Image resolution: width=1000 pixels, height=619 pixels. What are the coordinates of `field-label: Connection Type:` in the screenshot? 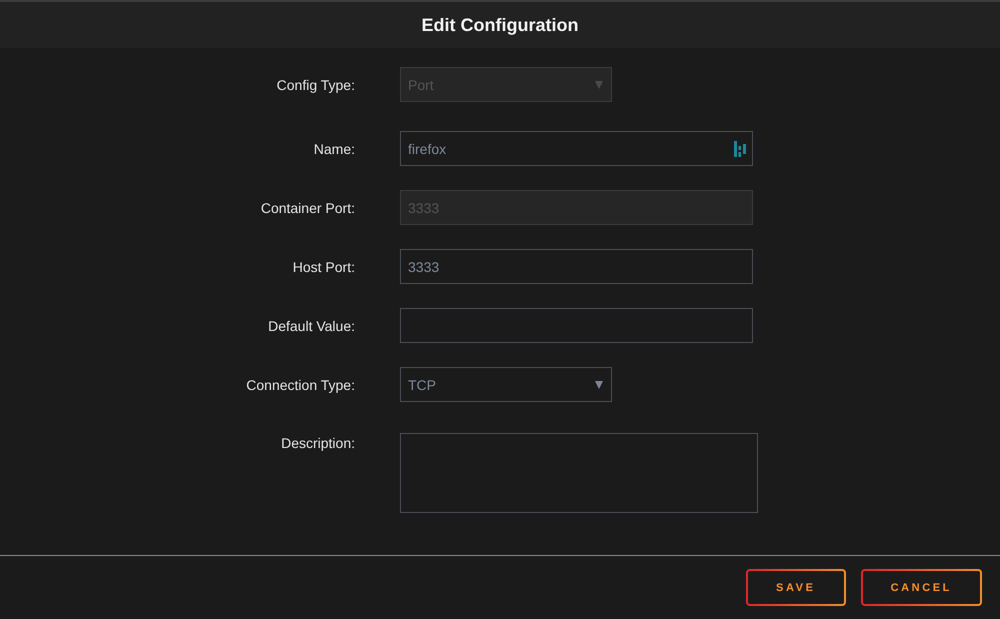 It's located at (300, 384).